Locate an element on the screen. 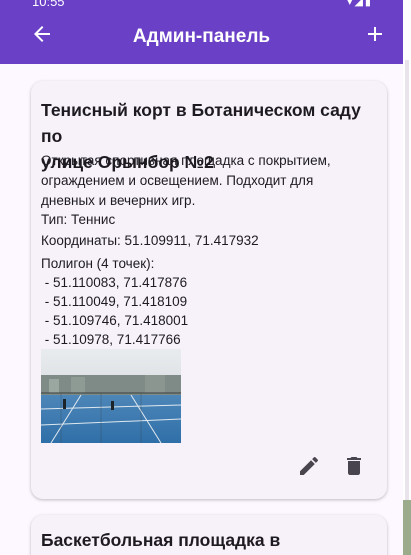 The height and width of the screenshot is (555, 411). polygon-point: - 51.109746, 71.418001 is located at coordinates (115, 320).